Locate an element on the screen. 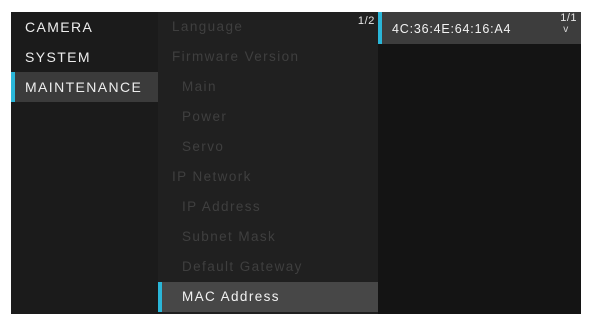  submenu-item-mac-address: MAC Address is located at coordinates (268, 297).